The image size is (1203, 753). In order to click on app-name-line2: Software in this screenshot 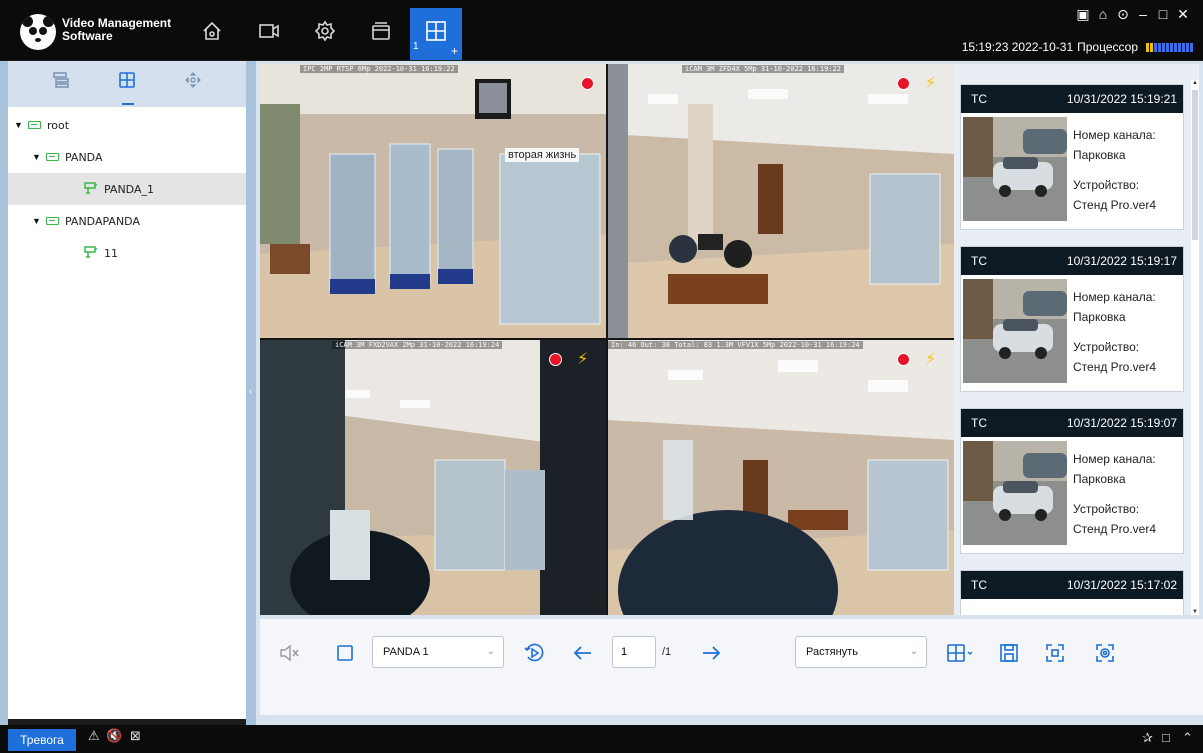, I will do `click(87, 36)`.